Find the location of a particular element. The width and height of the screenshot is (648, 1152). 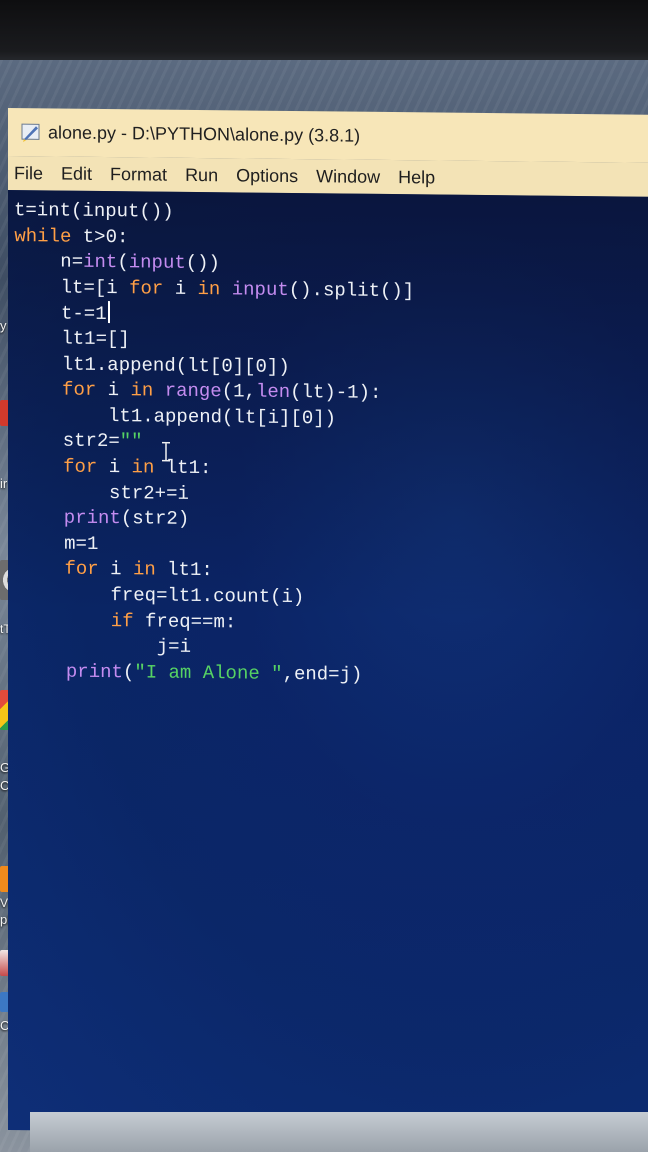

code-token: if is located at coordinates (76, 620).